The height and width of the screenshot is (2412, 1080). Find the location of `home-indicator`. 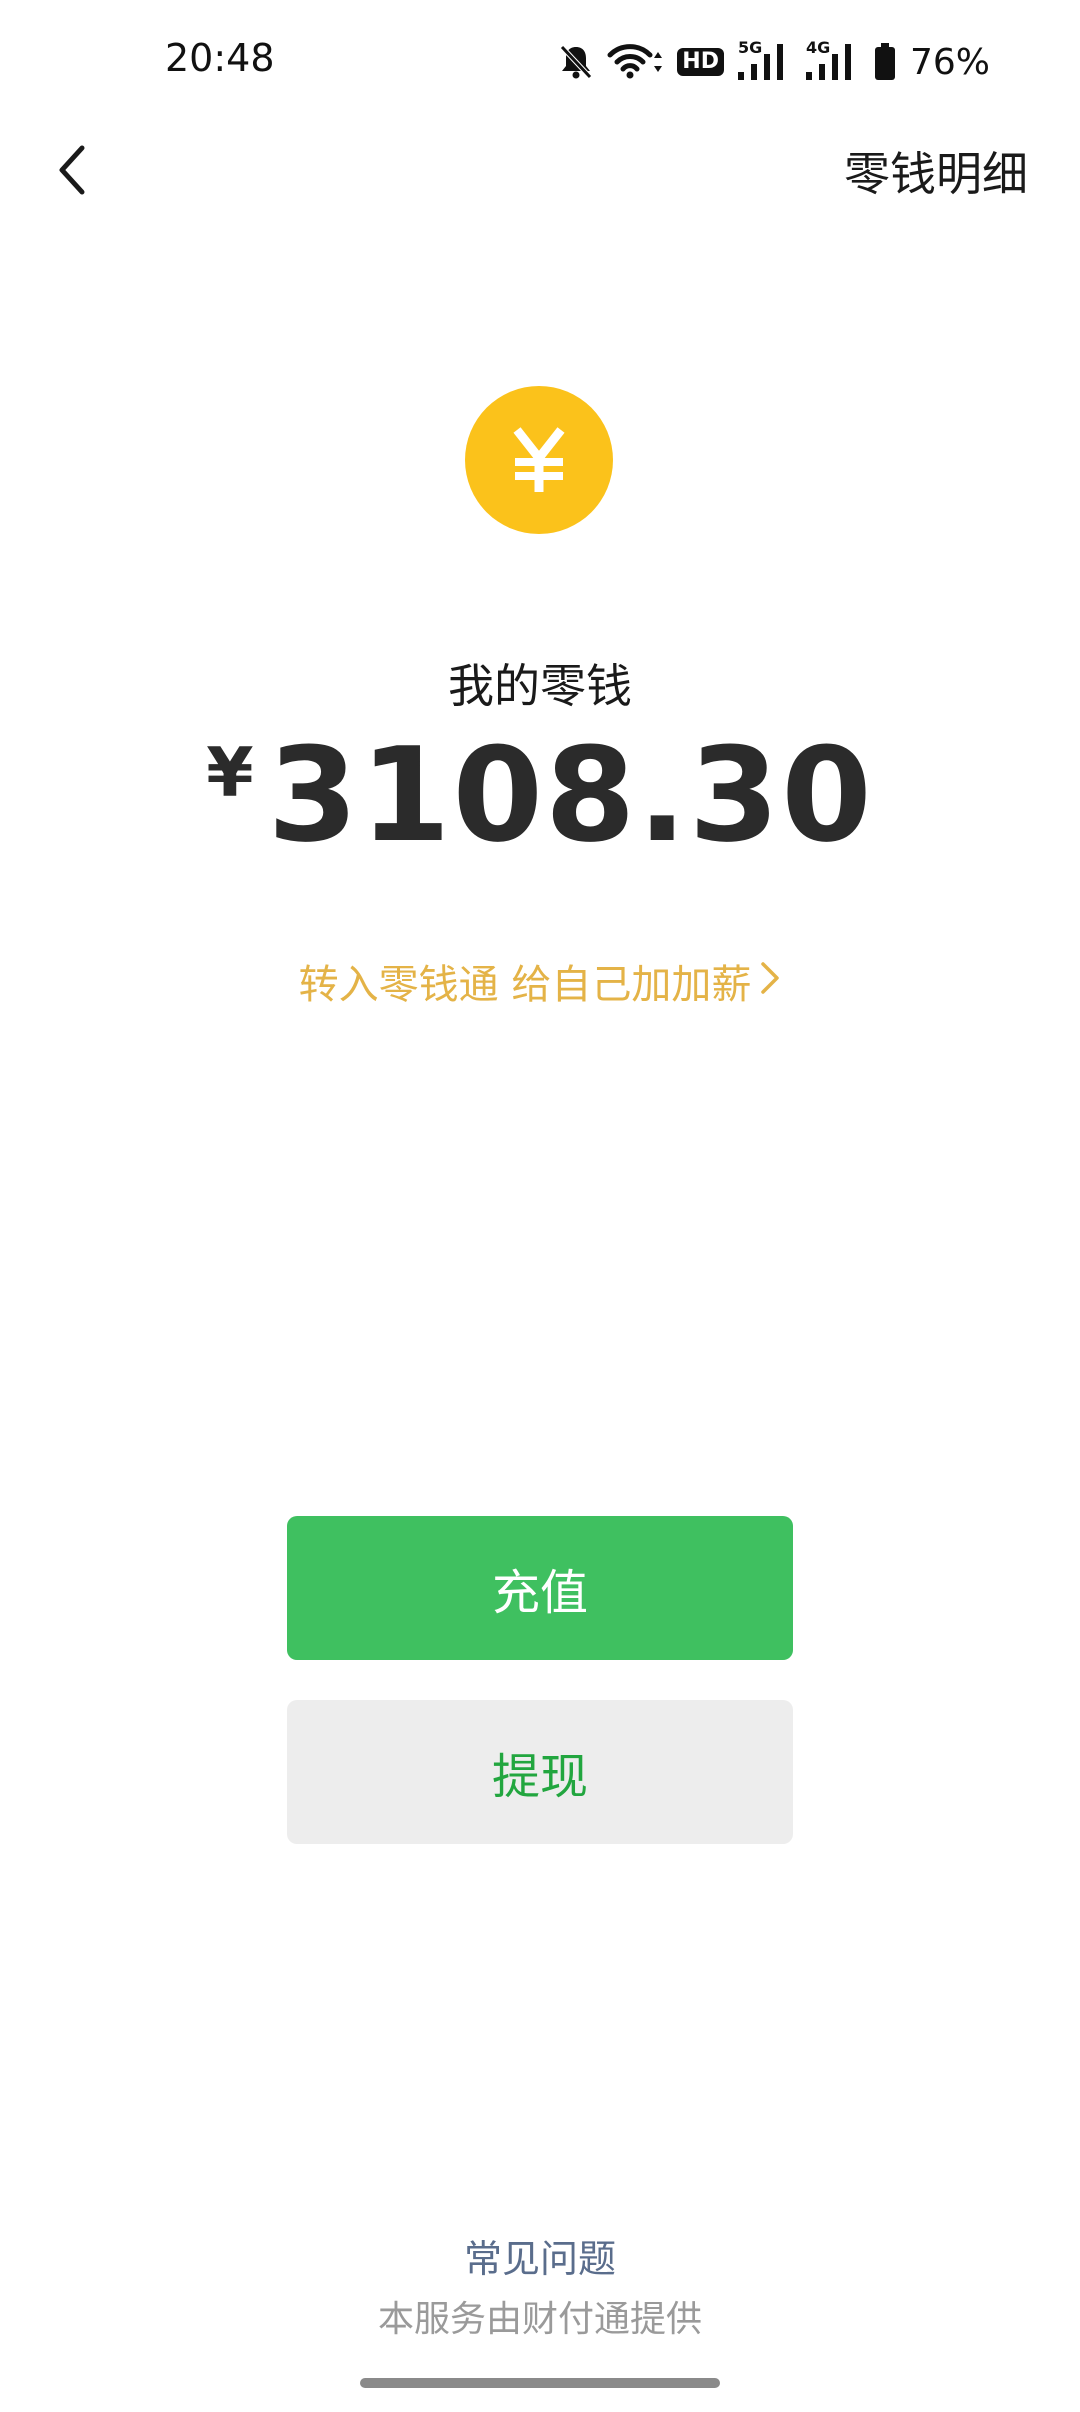

home-indicator is located at coordinates (540, 2383).